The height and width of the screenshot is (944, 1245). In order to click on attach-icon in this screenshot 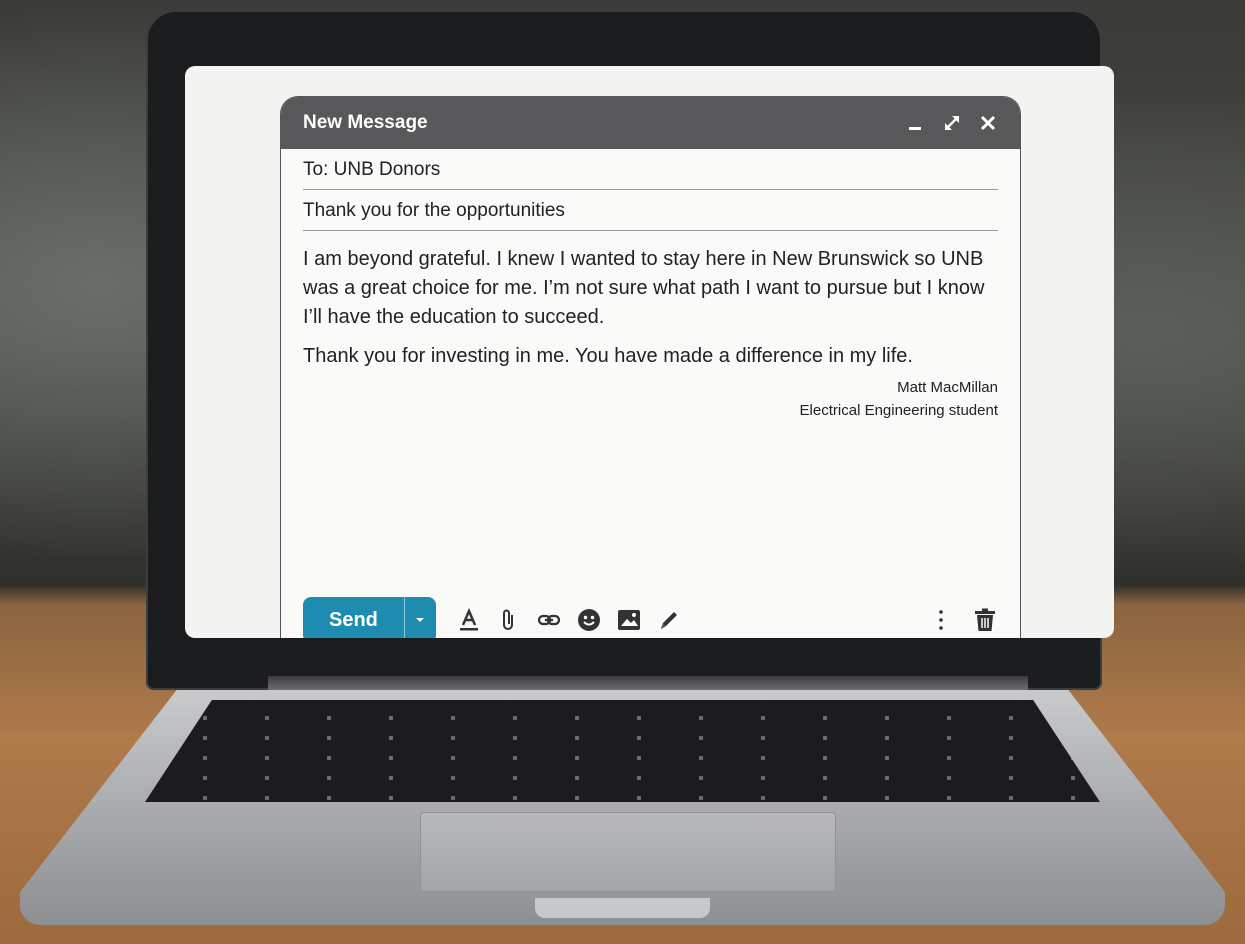, I will do `click(509, 620)`.